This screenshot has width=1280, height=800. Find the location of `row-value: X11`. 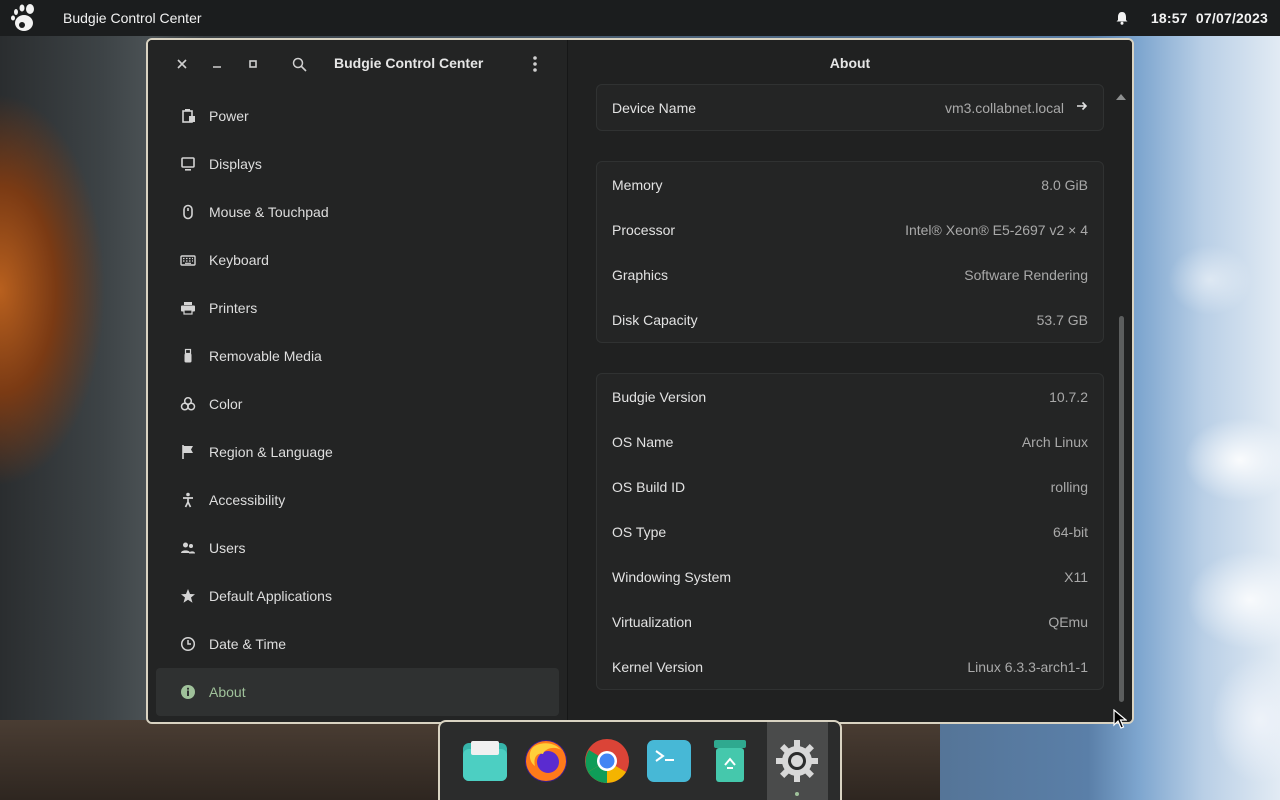

row-value: X11 is located at coordinates (1076, 576).